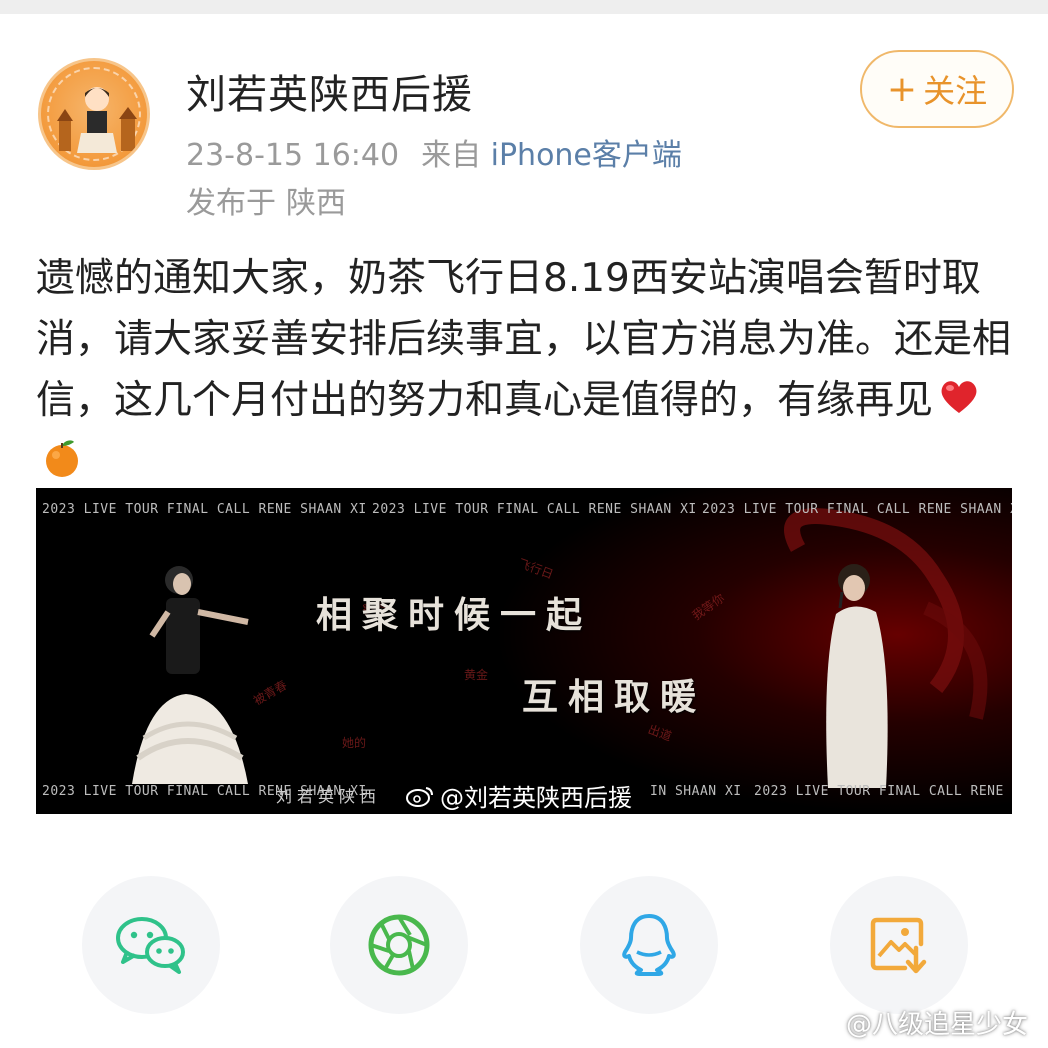 The height and width of the screenshot is (1048, 1048). Describe the element at coordinates (329, 91) in the screenshot. I see `author-name: 刘若英陕西后援` at that location.